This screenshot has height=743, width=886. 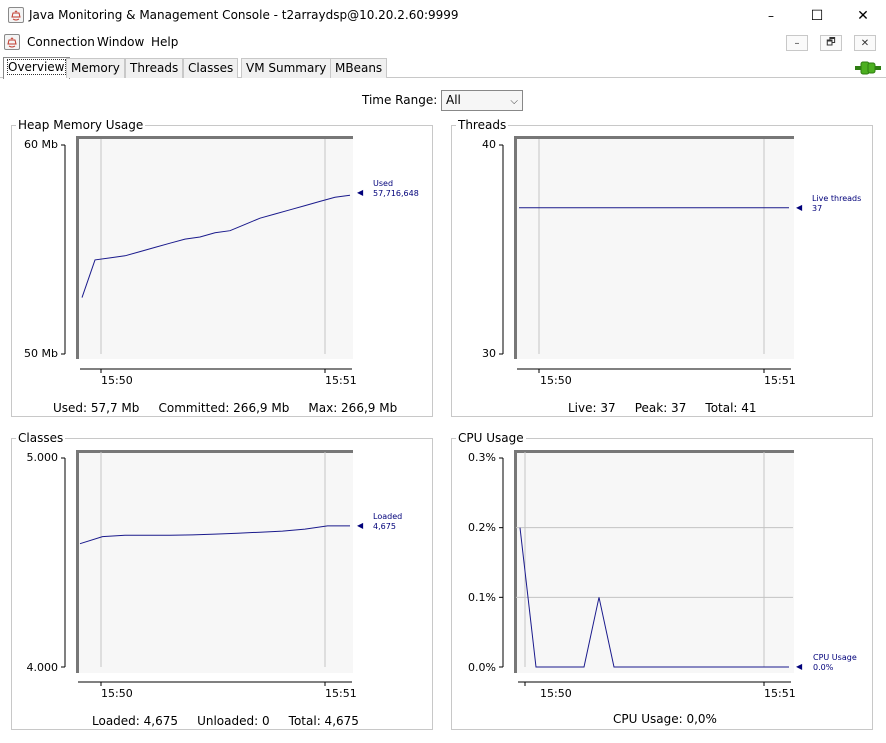 What do you see at coordinates (214, 535) in the screenshot?
I see `classes-series-line` at bounding box center [214, 535].